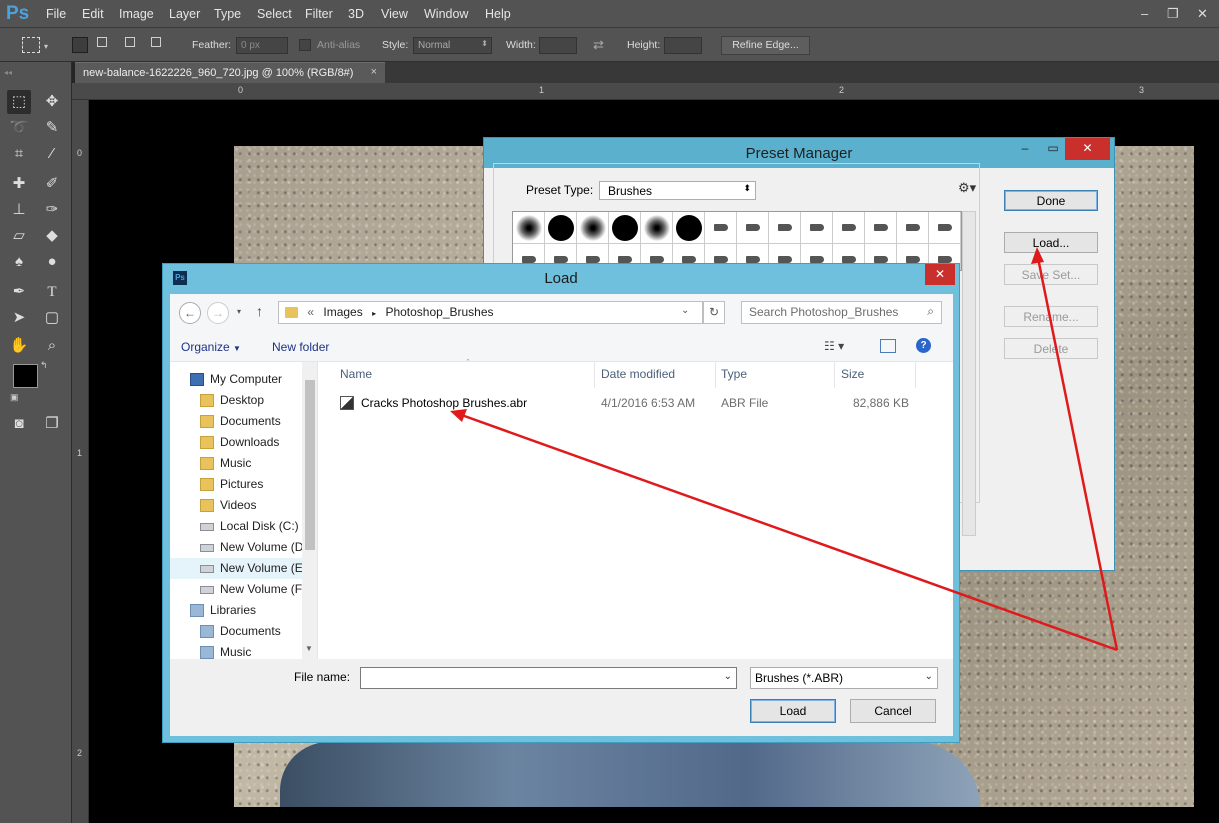 The height and width of the screenshot is (823, 1219). Describe the element at coordinates (19, 346) in the screenshot. I see `hand-tool-icon: ✋` at that location.